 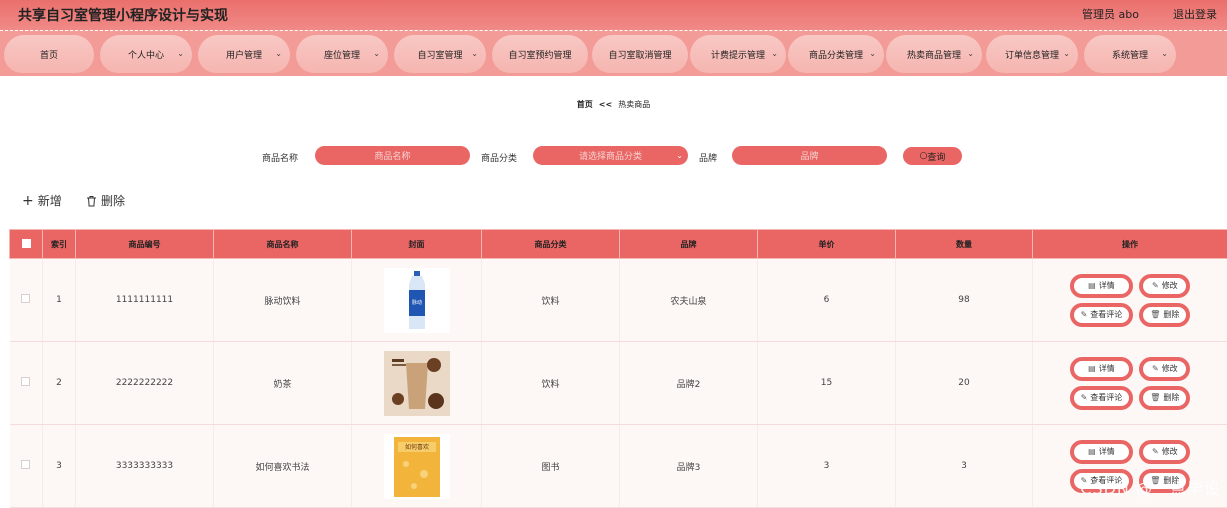 I want to click on nav-item-9: 热卖商品管理 ⌄, so click(x=934, y=54).